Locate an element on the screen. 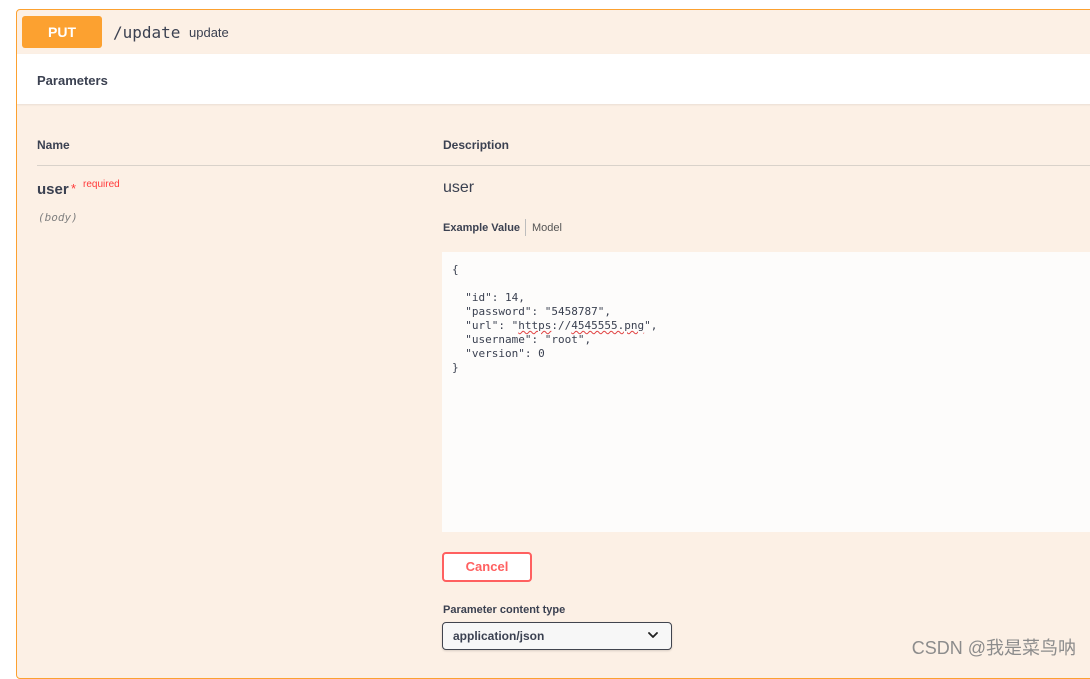  cancel-button: Cancel is located at coordinates (487, 567).